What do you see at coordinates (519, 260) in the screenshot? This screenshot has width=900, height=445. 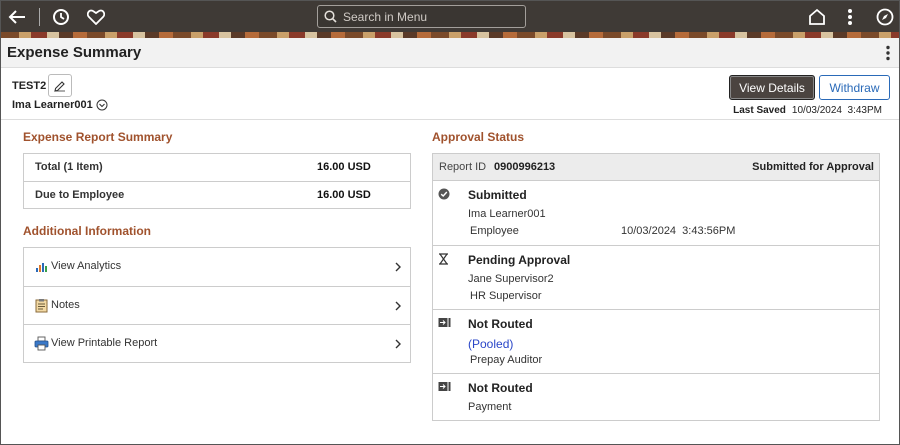 I see `step-name: Pending Approval` at bounding box center [519, 260].